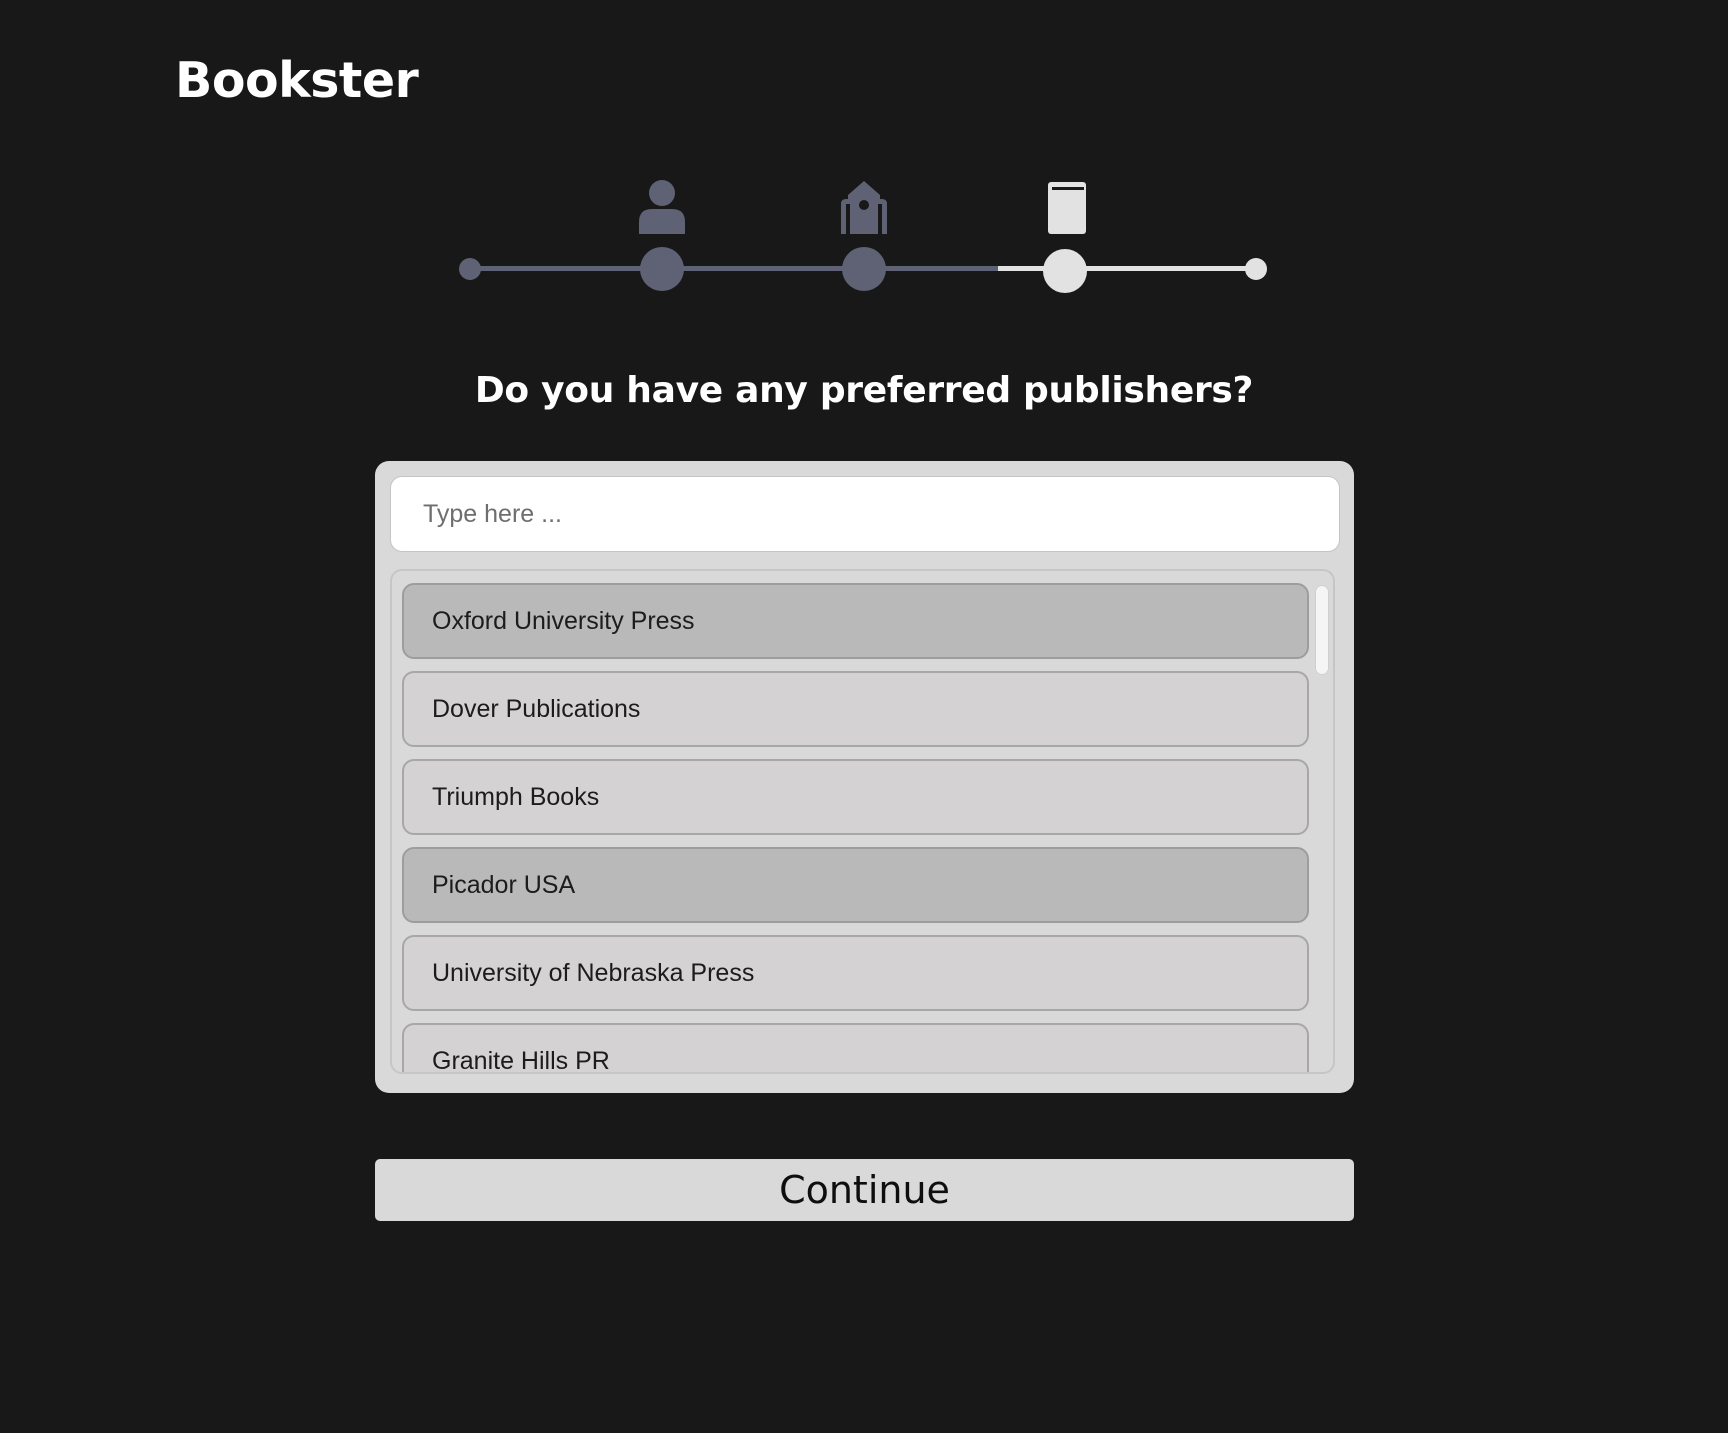  Describe the element at coordinates (855, 797) in the screenshot. I see `list-item: Triumph Books` at that location.